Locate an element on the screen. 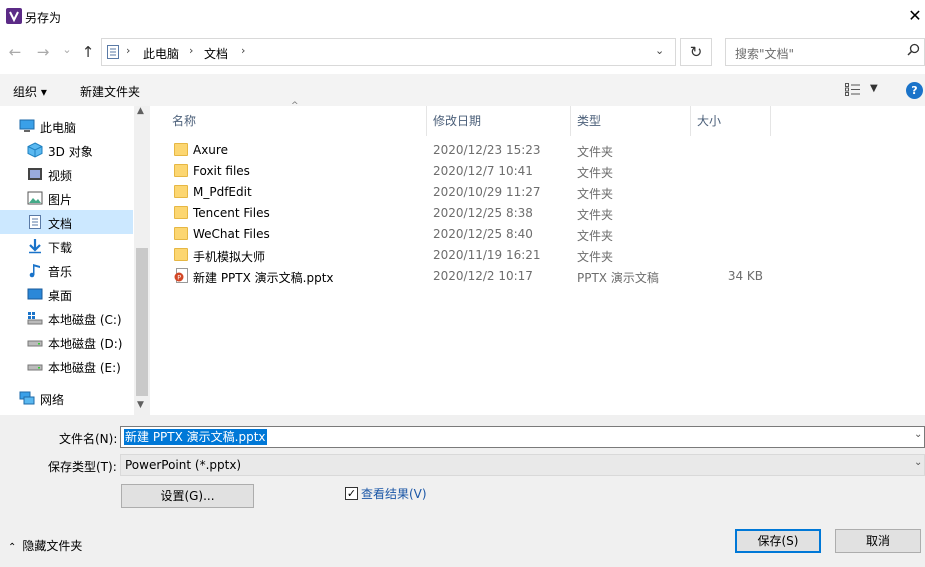  sidebar-item-drive-e: 本地磁盘 (E:) is located at coordinates (66, 366).